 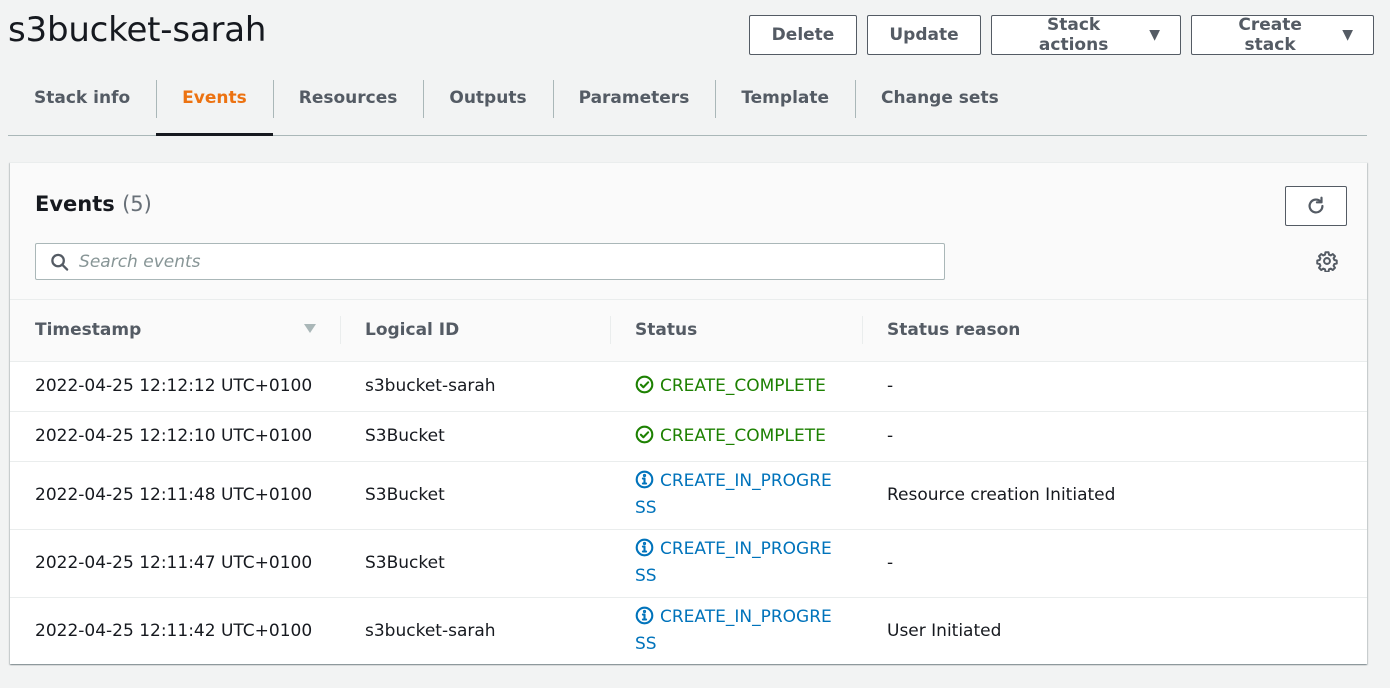 I want to click on update-button-label: Update, so click(x=924, y=35).